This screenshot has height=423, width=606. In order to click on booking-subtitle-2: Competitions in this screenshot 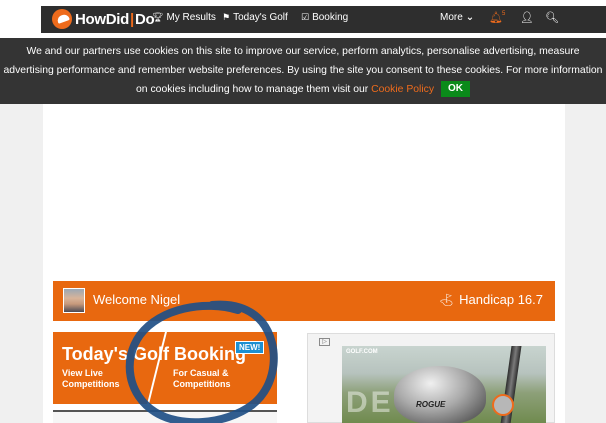, I will do `click(202, 384)`.